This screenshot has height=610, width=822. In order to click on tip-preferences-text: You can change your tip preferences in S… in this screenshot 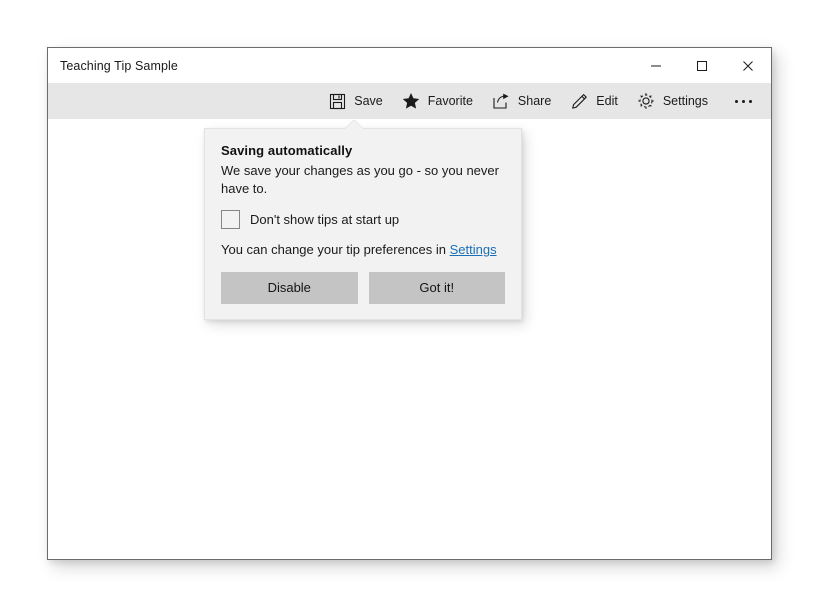, I will do `click(363, 249)`.